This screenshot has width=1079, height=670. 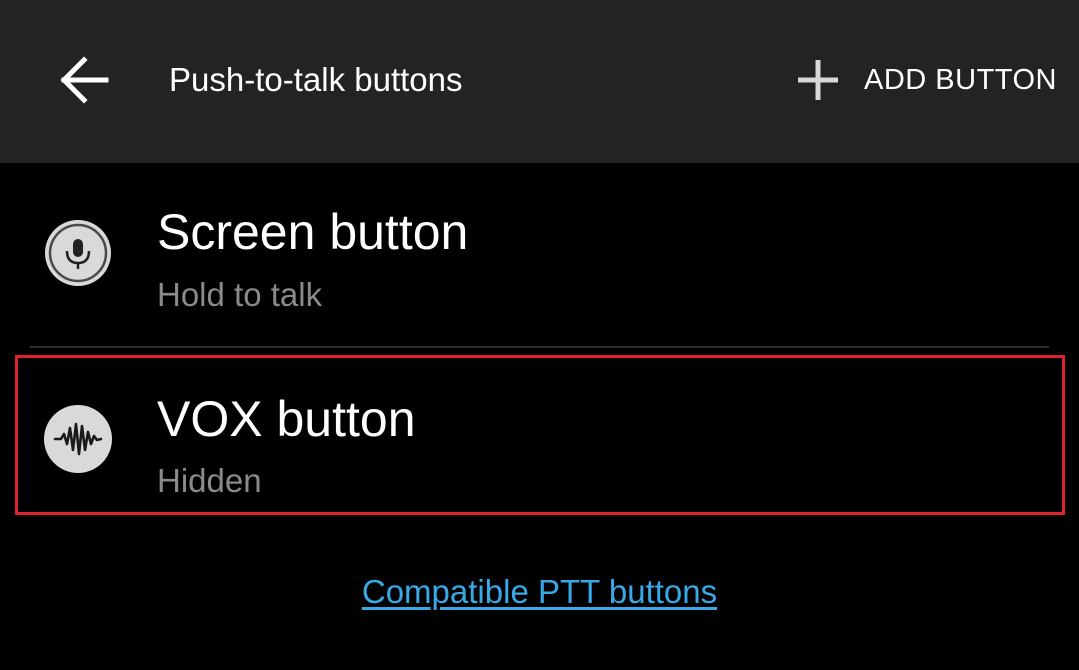 I want to click on compatible-ptt-buttons-link: Compatible PTT buttons, so click(x=539, y=591).